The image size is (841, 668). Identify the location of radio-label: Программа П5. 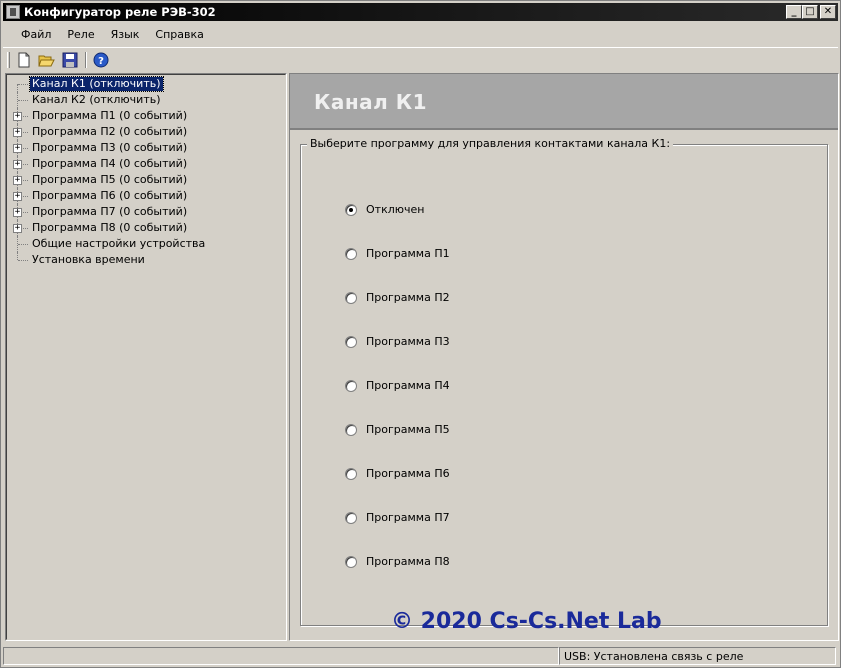
(408, 429).